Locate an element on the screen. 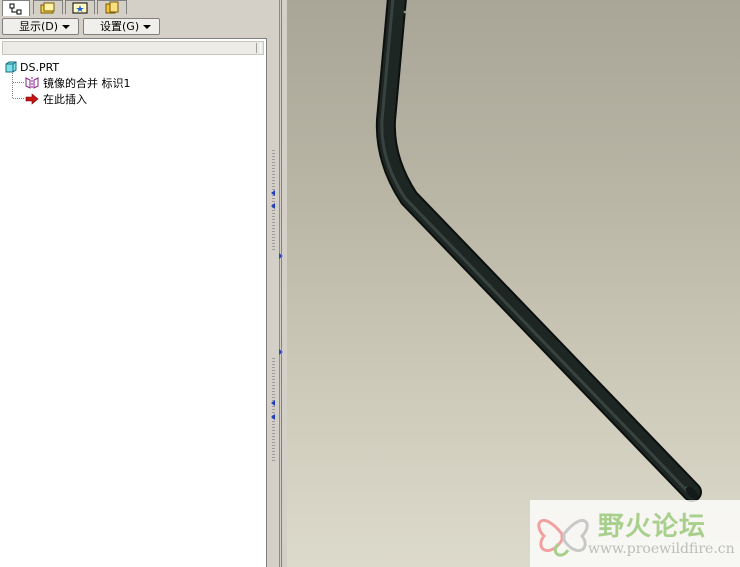 The width and height of the screenshot is (740, 567). part-icon is located at coordinates (11, 67).